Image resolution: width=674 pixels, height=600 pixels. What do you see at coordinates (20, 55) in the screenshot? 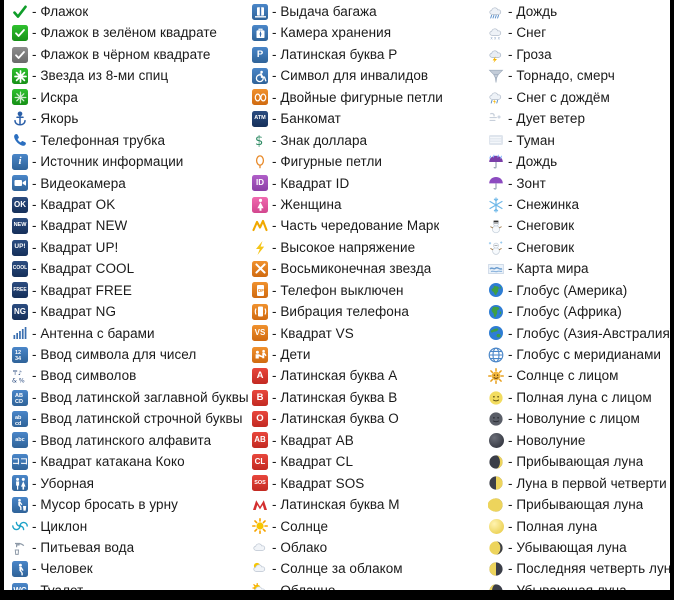
I see `ballot-box-with-check-icon` at bounding box center [20, 55].